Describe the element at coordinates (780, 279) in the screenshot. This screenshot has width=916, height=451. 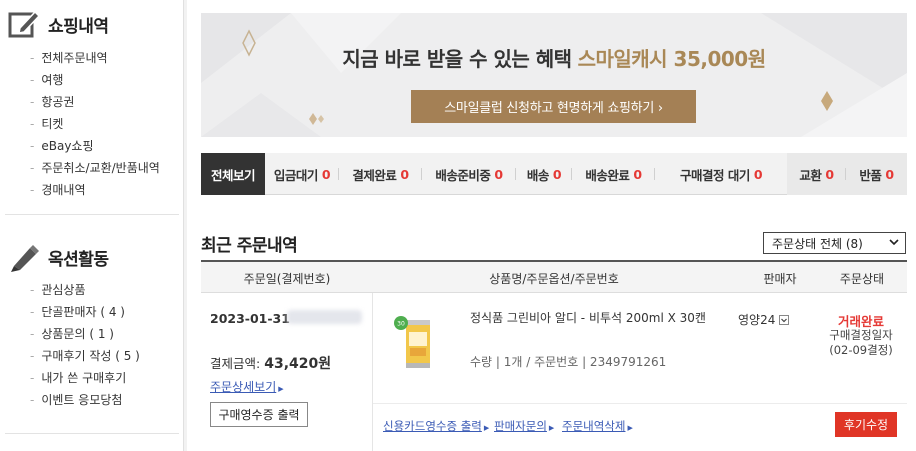
I see `col-seller: 판매자` at that location.